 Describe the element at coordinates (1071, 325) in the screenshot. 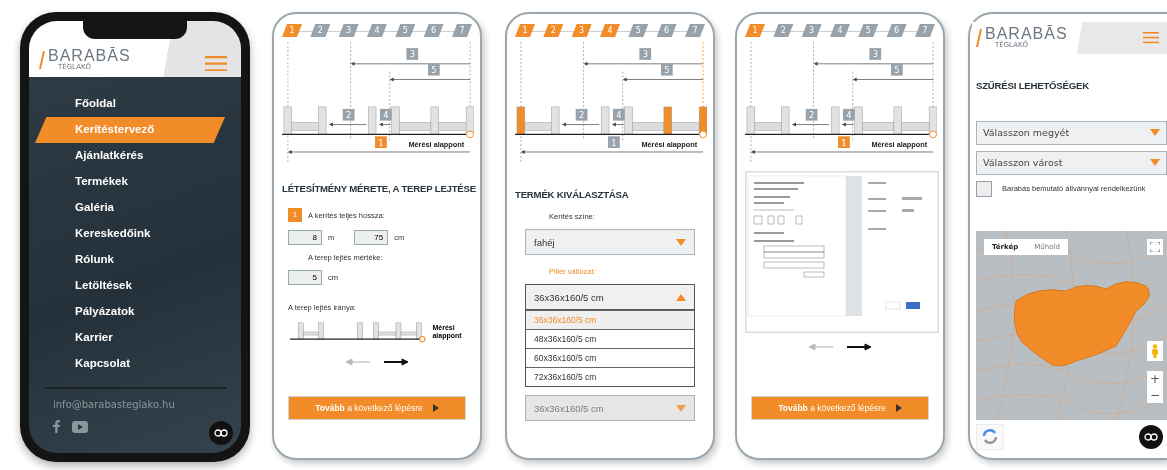

I see `map-drawing` at that location.